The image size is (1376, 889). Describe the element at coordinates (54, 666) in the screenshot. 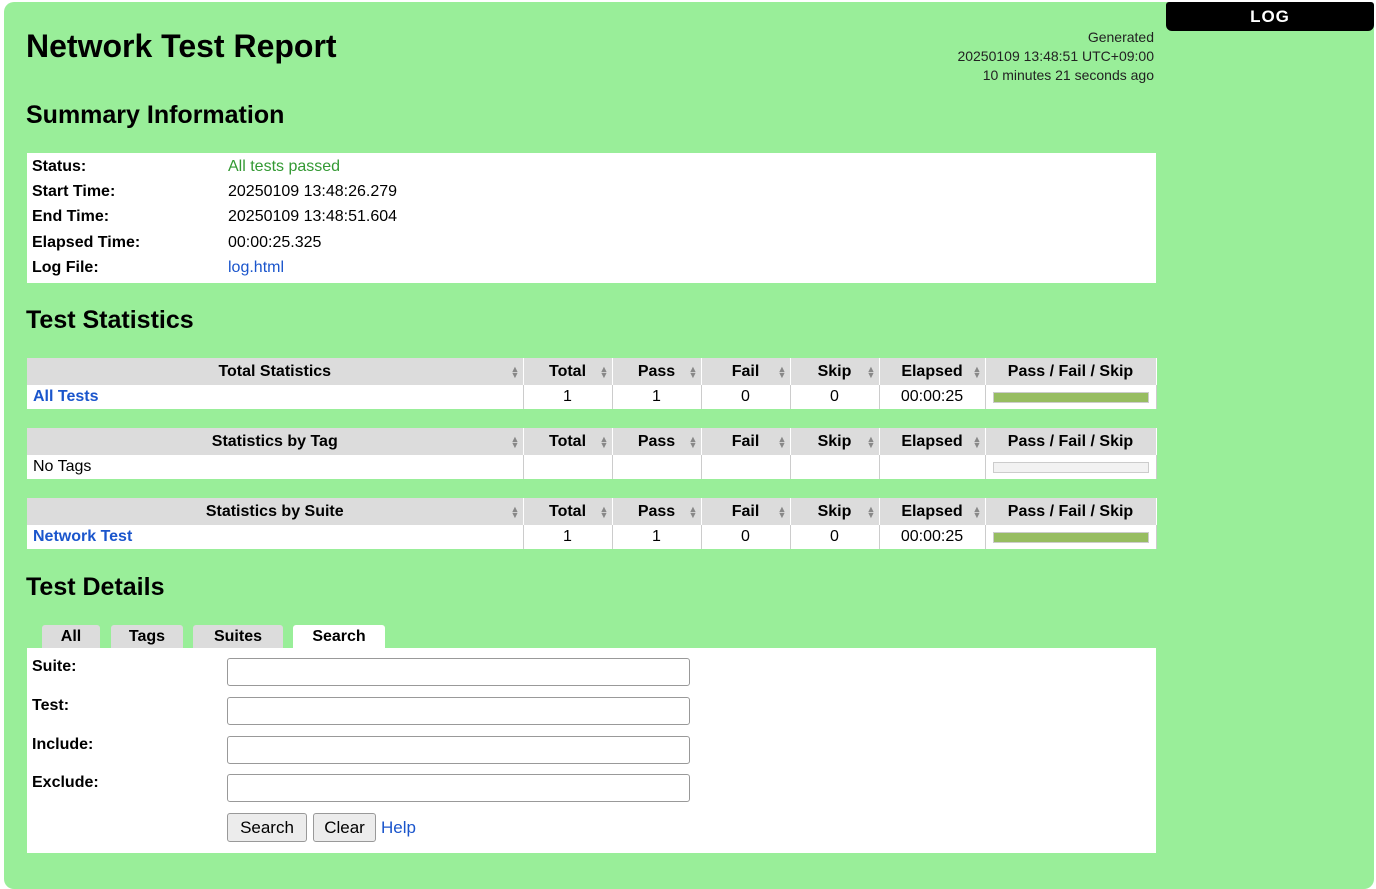

I see `suite-label: Suite:` at that location.